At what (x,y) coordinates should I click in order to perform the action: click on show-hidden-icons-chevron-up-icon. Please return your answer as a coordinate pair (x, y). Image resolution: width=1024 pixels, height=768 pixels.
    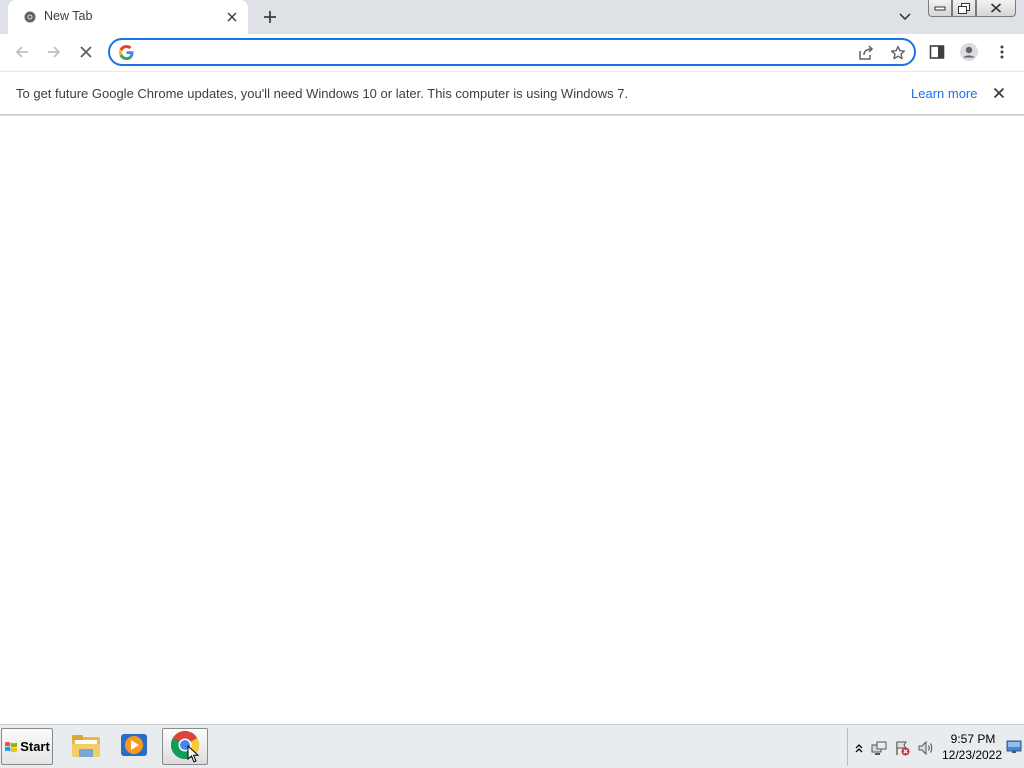
    Looking at the image, I should click on (859, 748).